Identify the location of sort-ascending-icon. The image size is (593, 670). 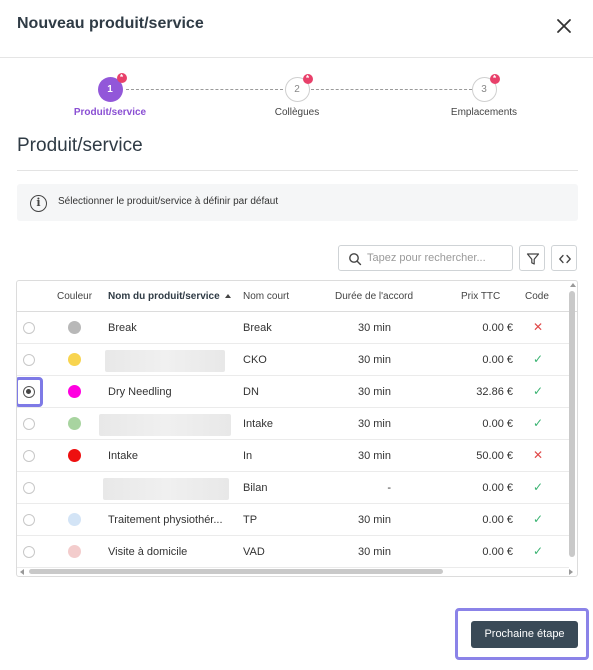
(227, 296).